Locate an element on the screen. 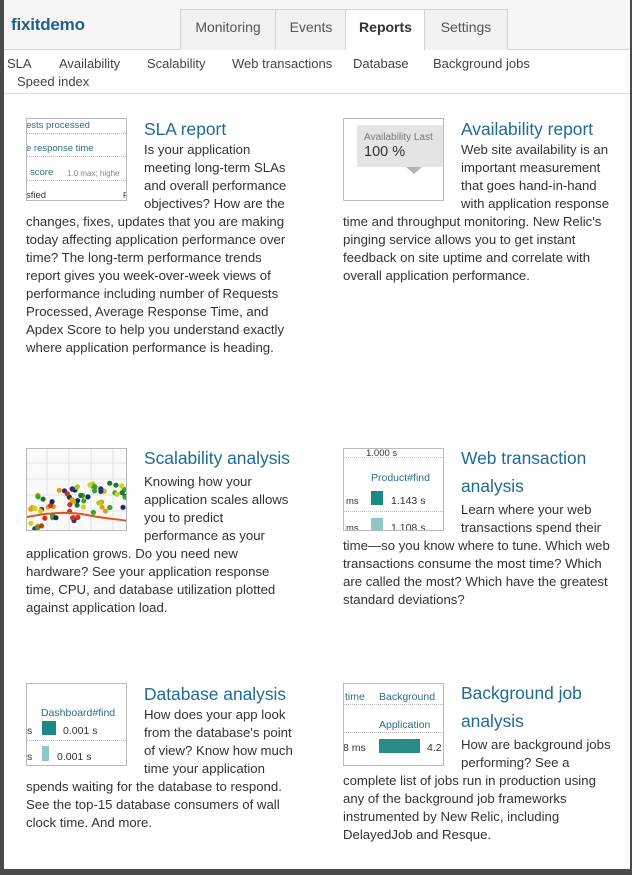 This screenshot has height=875, width=632. thumb-text: F is located at coordinates (124, 193).